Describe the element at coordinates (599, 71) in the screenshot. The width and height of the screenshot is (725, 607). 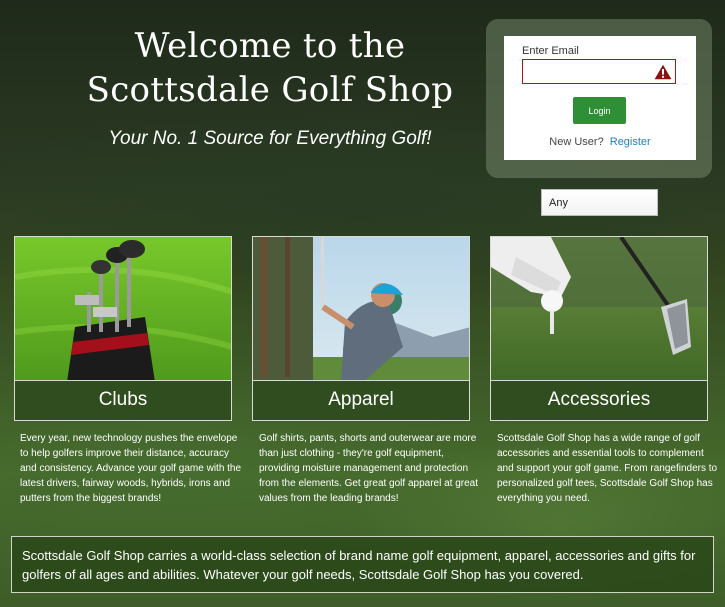
I see `email-field` at that location.